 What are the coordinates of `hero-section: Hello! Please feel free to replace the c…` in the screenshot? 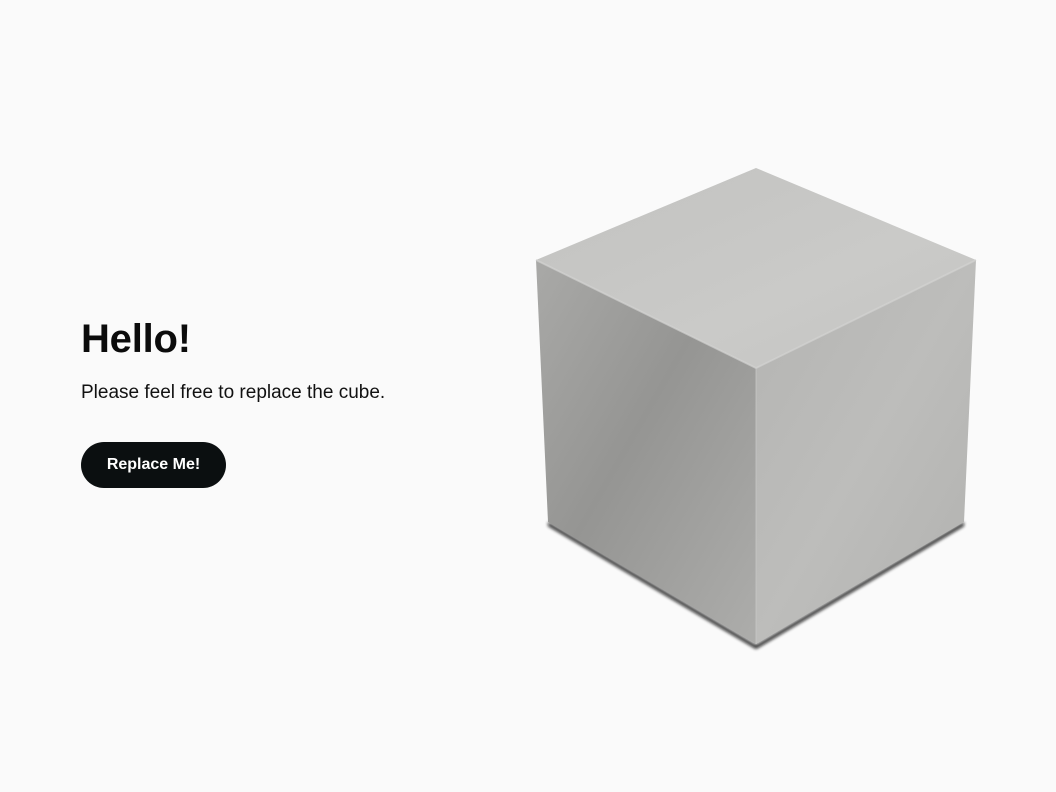 It's located at (291, 401).